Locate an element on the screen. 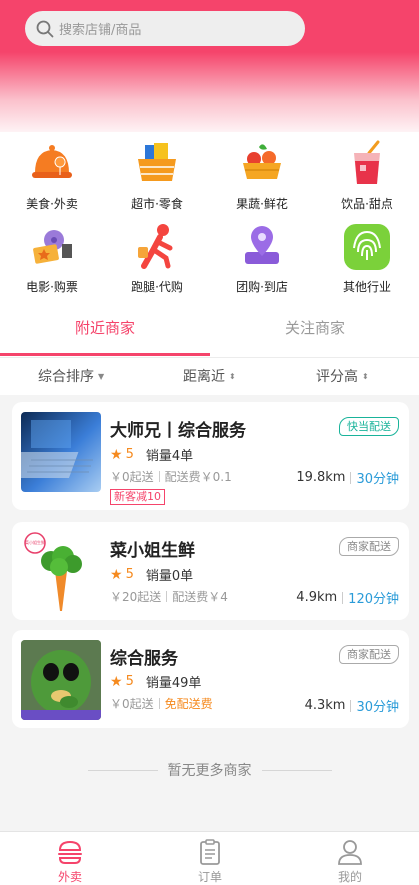  category-label: 电影·购票 is located at coordinates (52, 287).